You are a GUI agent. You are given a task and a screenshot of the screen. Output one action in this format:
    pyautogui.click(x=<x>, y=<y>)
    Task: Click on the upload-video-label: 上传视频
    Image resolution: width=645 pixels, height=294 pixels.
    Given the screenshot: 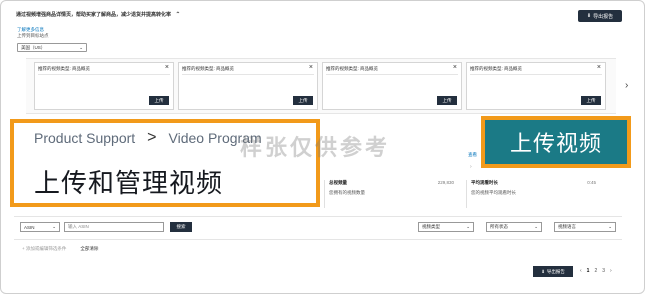 What is the action you would take?
    pyautogui.click(x=555, y=143)
    